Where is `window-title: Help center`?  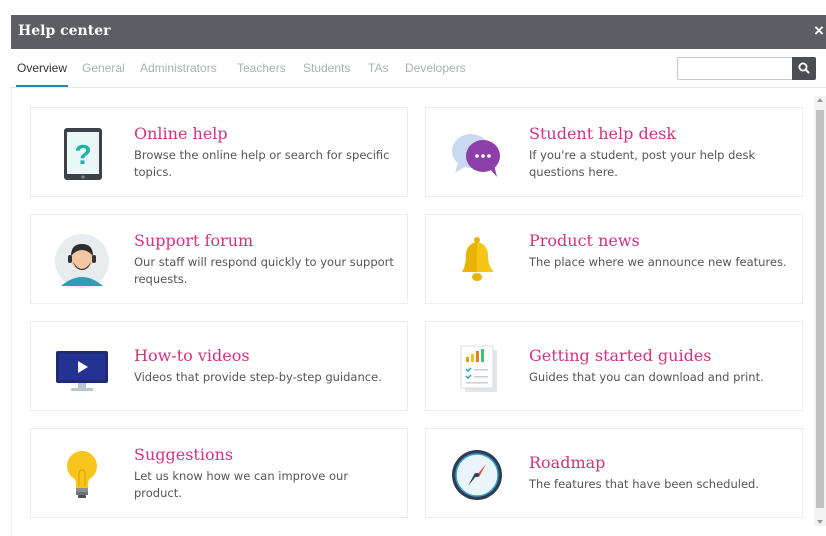 window-title: Help center is located at coordinates (64, 31).